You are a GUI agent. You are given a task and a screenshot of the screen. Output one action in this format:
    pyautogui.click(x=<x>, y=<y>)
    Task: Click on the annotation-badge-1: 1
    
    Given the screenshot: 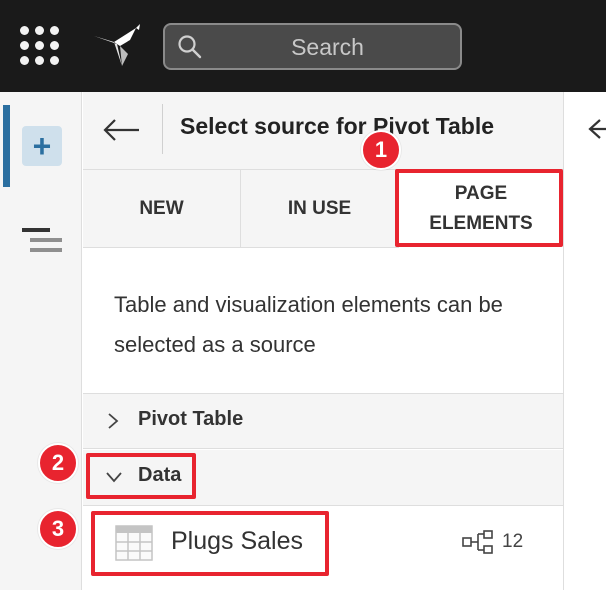 What is the action you would take?
    pyautogui.click(x=381, y=150)
    